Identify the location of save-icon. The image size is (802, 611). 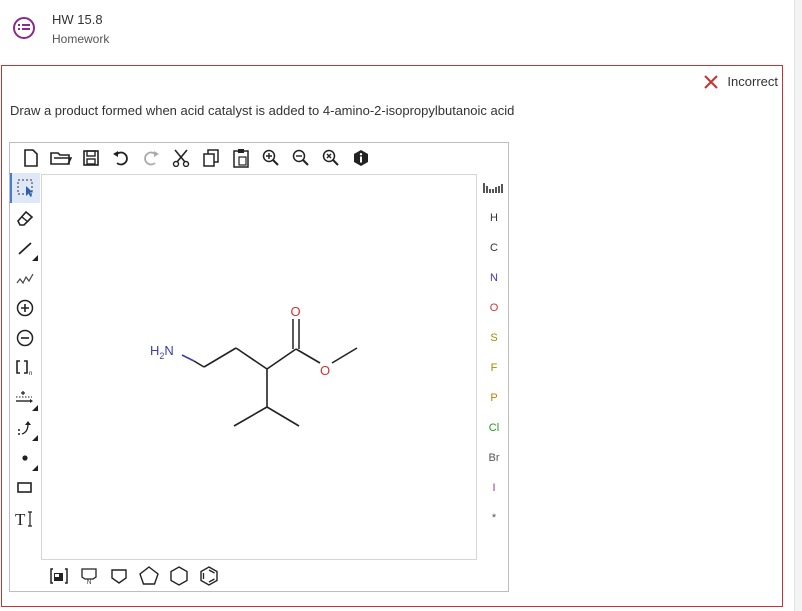
(91, 158).